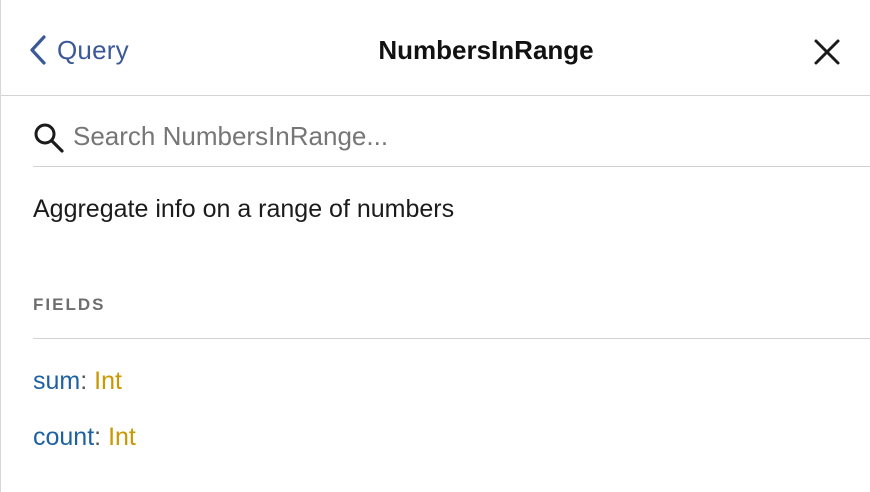 This screenshot has height=492, width=870. I want to click on field-row: sum: Int, so click(77, 381).